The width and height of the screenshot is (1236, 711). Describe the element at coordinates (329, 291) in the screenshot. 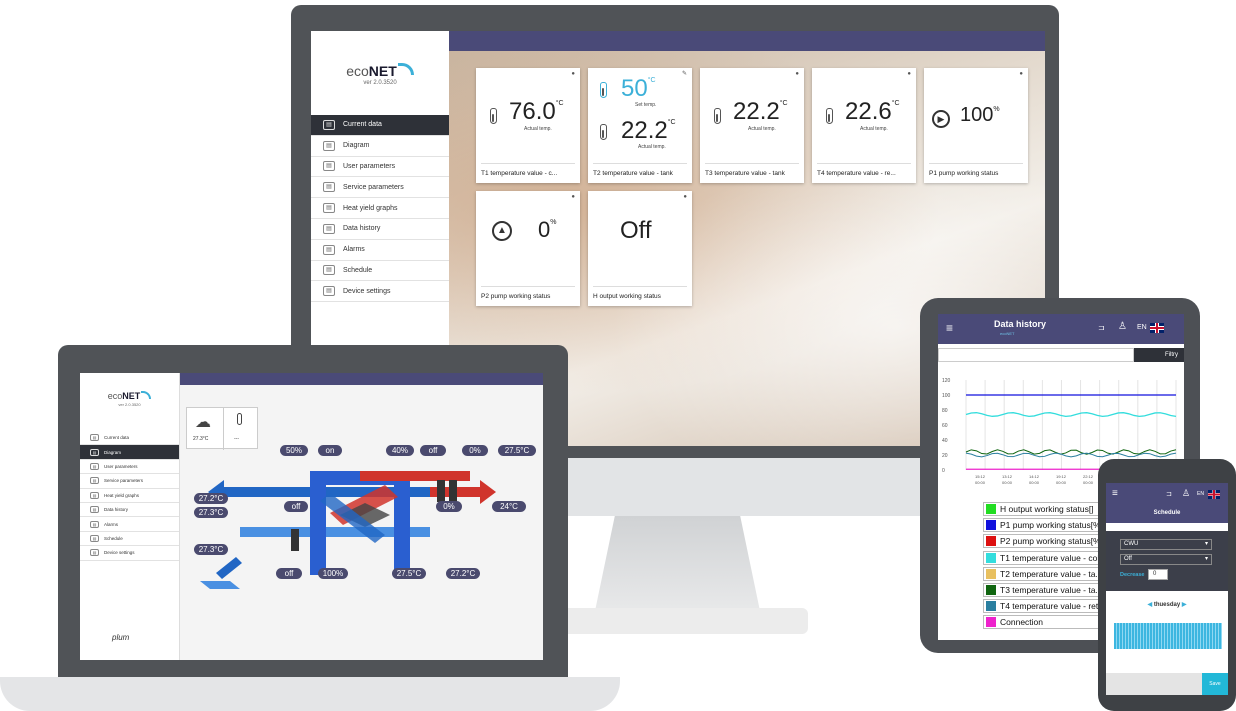

I see `settings-icon: ▤` at that location.